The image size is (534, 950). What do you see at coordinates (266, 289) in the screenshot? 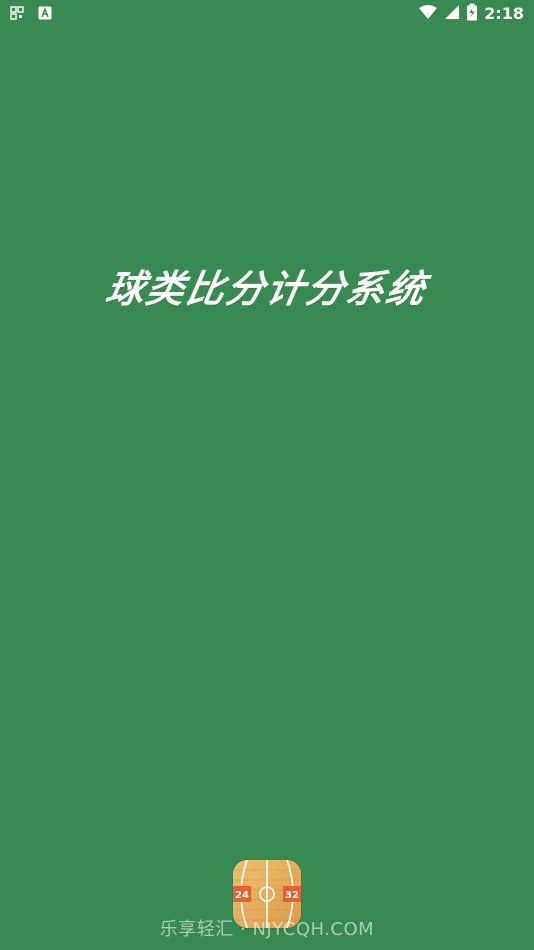
I see `app-title: 球类比分计分系统` at bounding box center [266, 289].